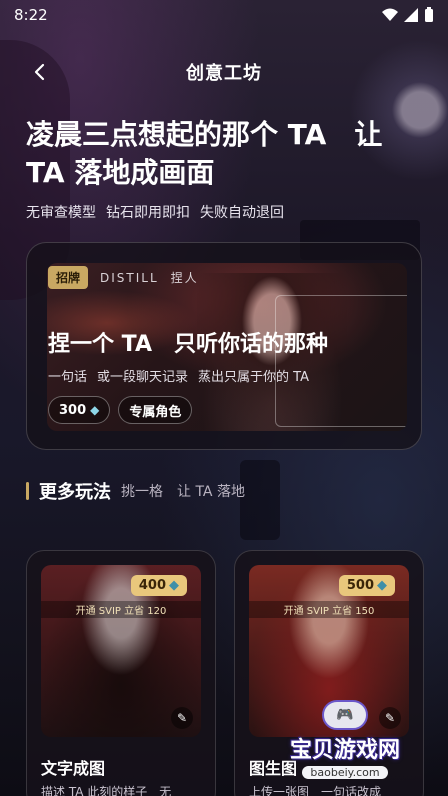  I want to click on card-title: 文字成图, so click(73, 768).